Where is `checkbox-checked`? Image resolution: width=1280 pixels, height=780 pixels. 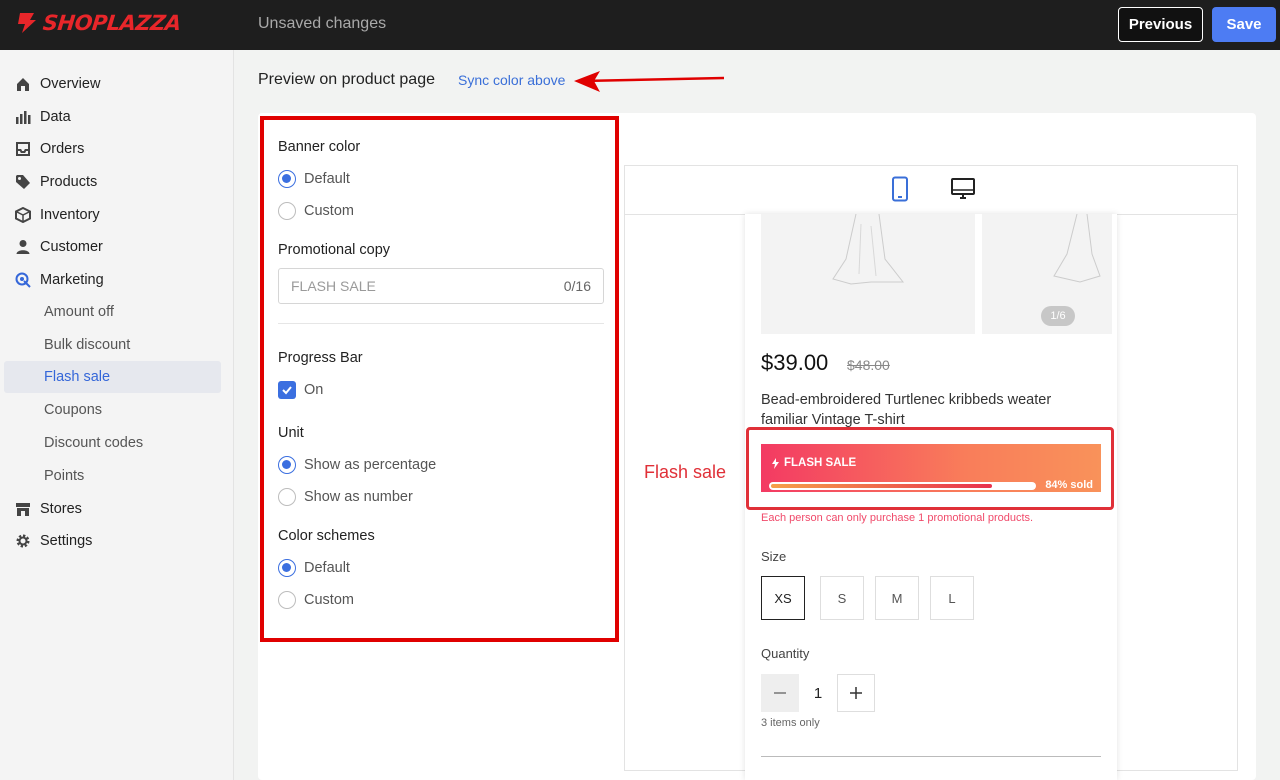
checkbox-checked is located at coordinates (287, 390).